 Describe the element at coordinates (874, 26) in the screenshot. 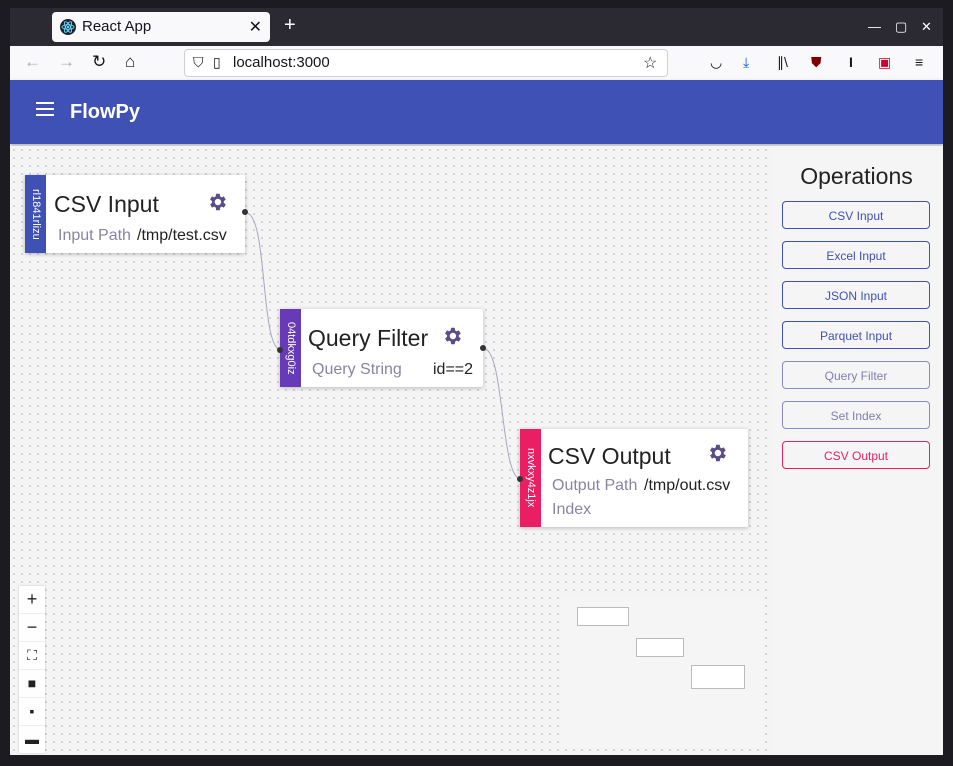

I see `minimize-icon: —` at that location.